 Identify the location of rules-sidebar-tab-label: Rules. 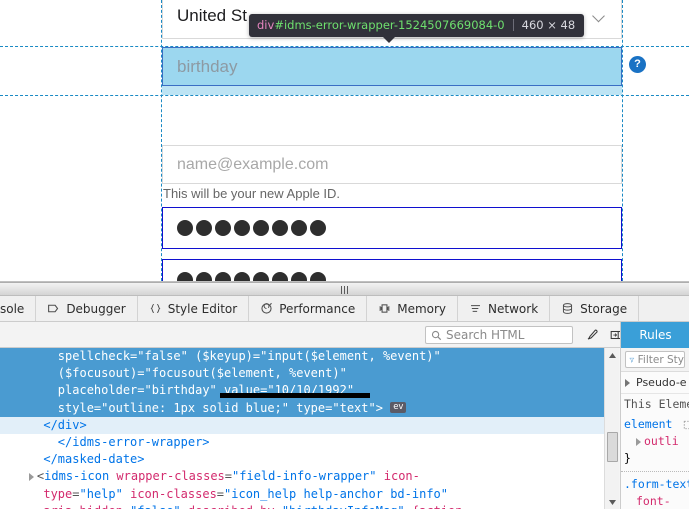
(655, 335).